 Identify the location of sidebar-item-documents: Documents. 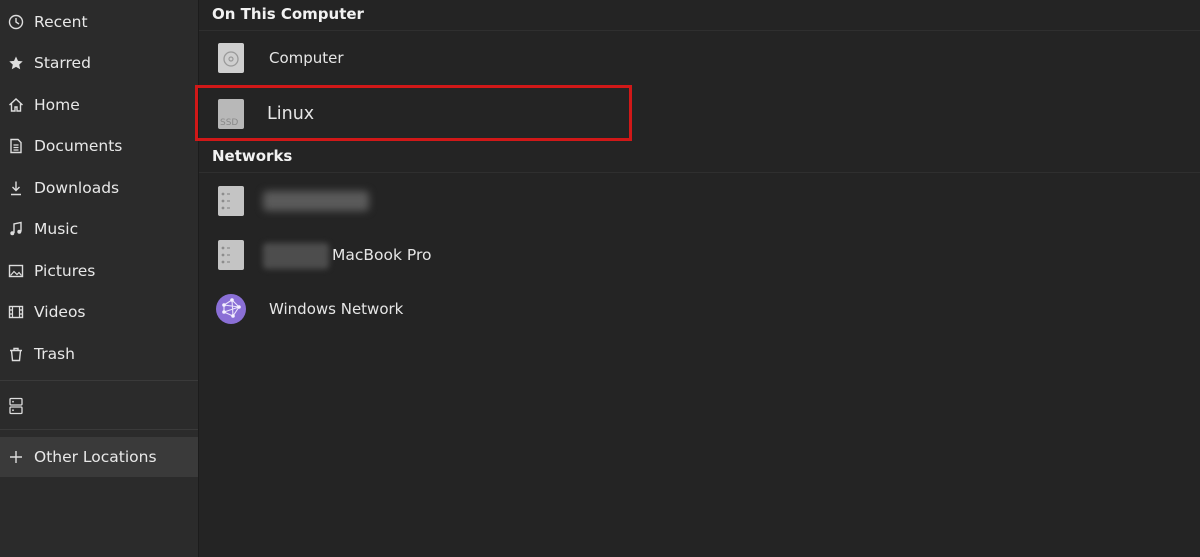
(99, 146).